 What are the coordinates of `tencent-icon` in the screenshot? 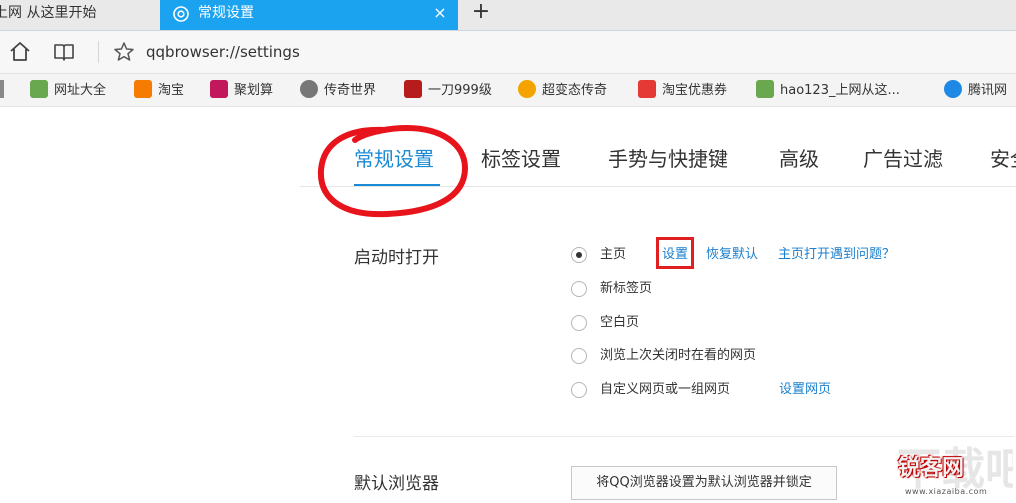 It's located at (953, 89).